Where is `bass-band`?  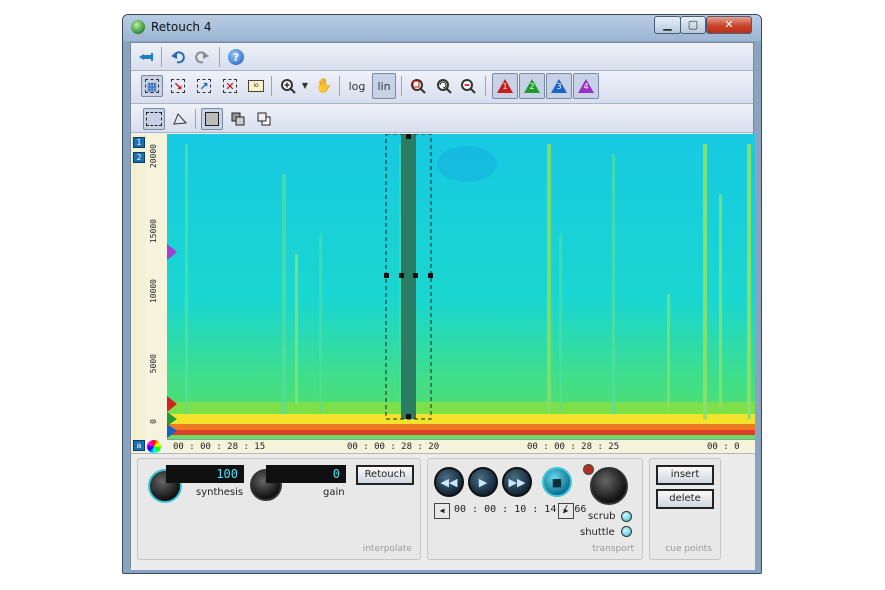 bass-band is located at coordinates (461, 427).